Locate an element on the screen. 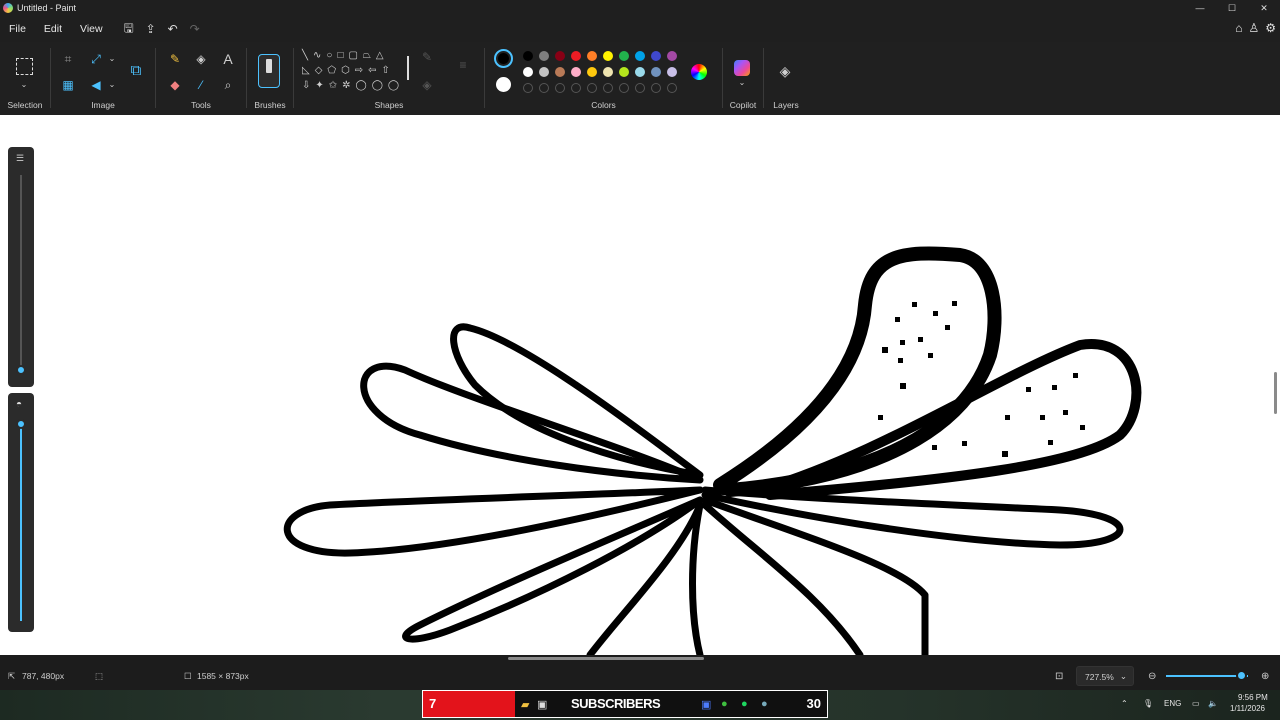 This screenshot has width=1280, height=720. xbox-icon: ● is located at coordinates (724, 704).